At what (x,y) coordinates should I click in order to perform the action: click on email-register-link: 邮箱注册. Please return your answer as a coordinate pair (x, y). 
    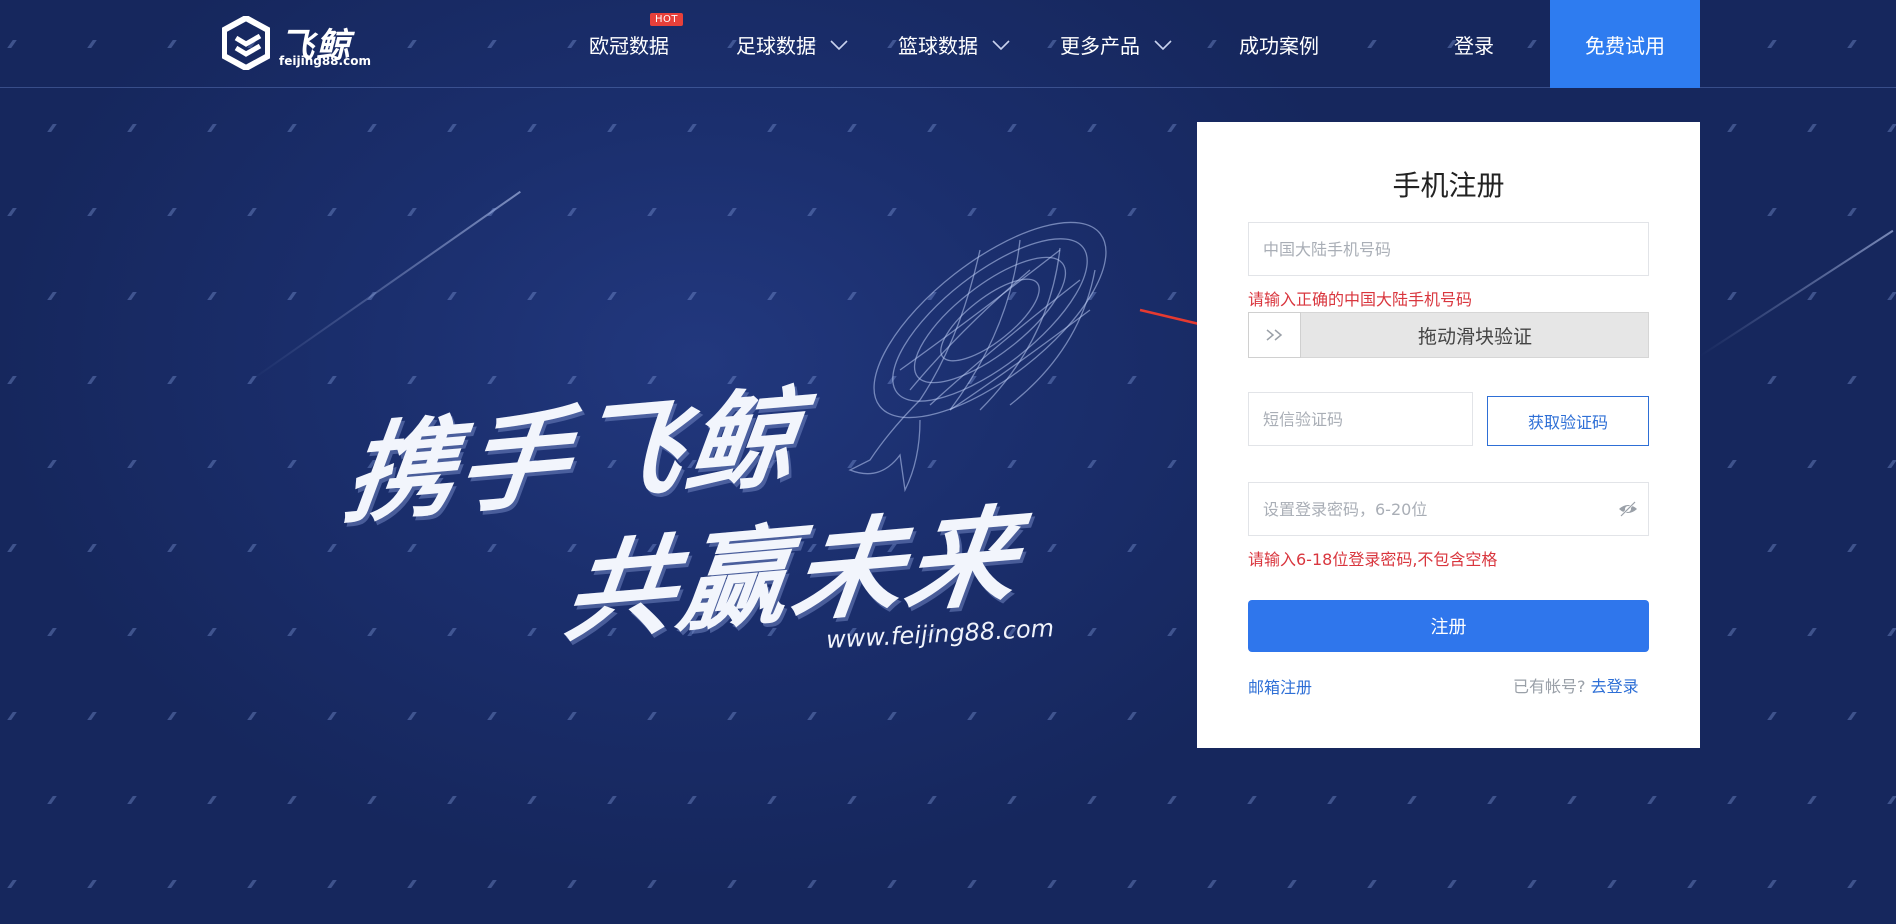
    Looking at the image, I should click on (1280, 686).